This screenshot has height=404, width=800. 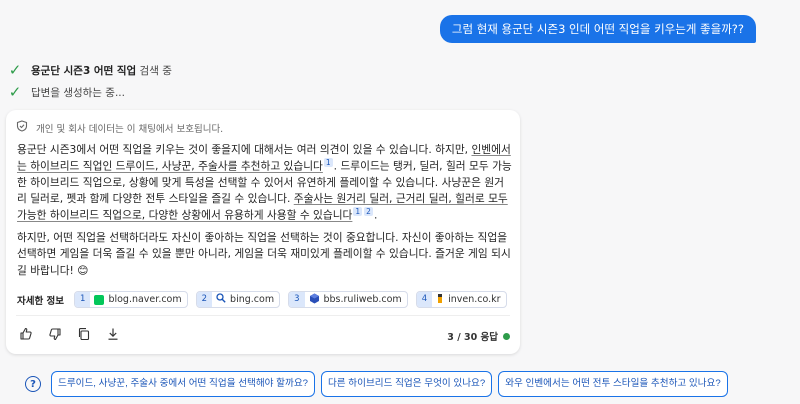 I want to click on source-link: 1 blog.naver.com, so click(x=131, y=299).